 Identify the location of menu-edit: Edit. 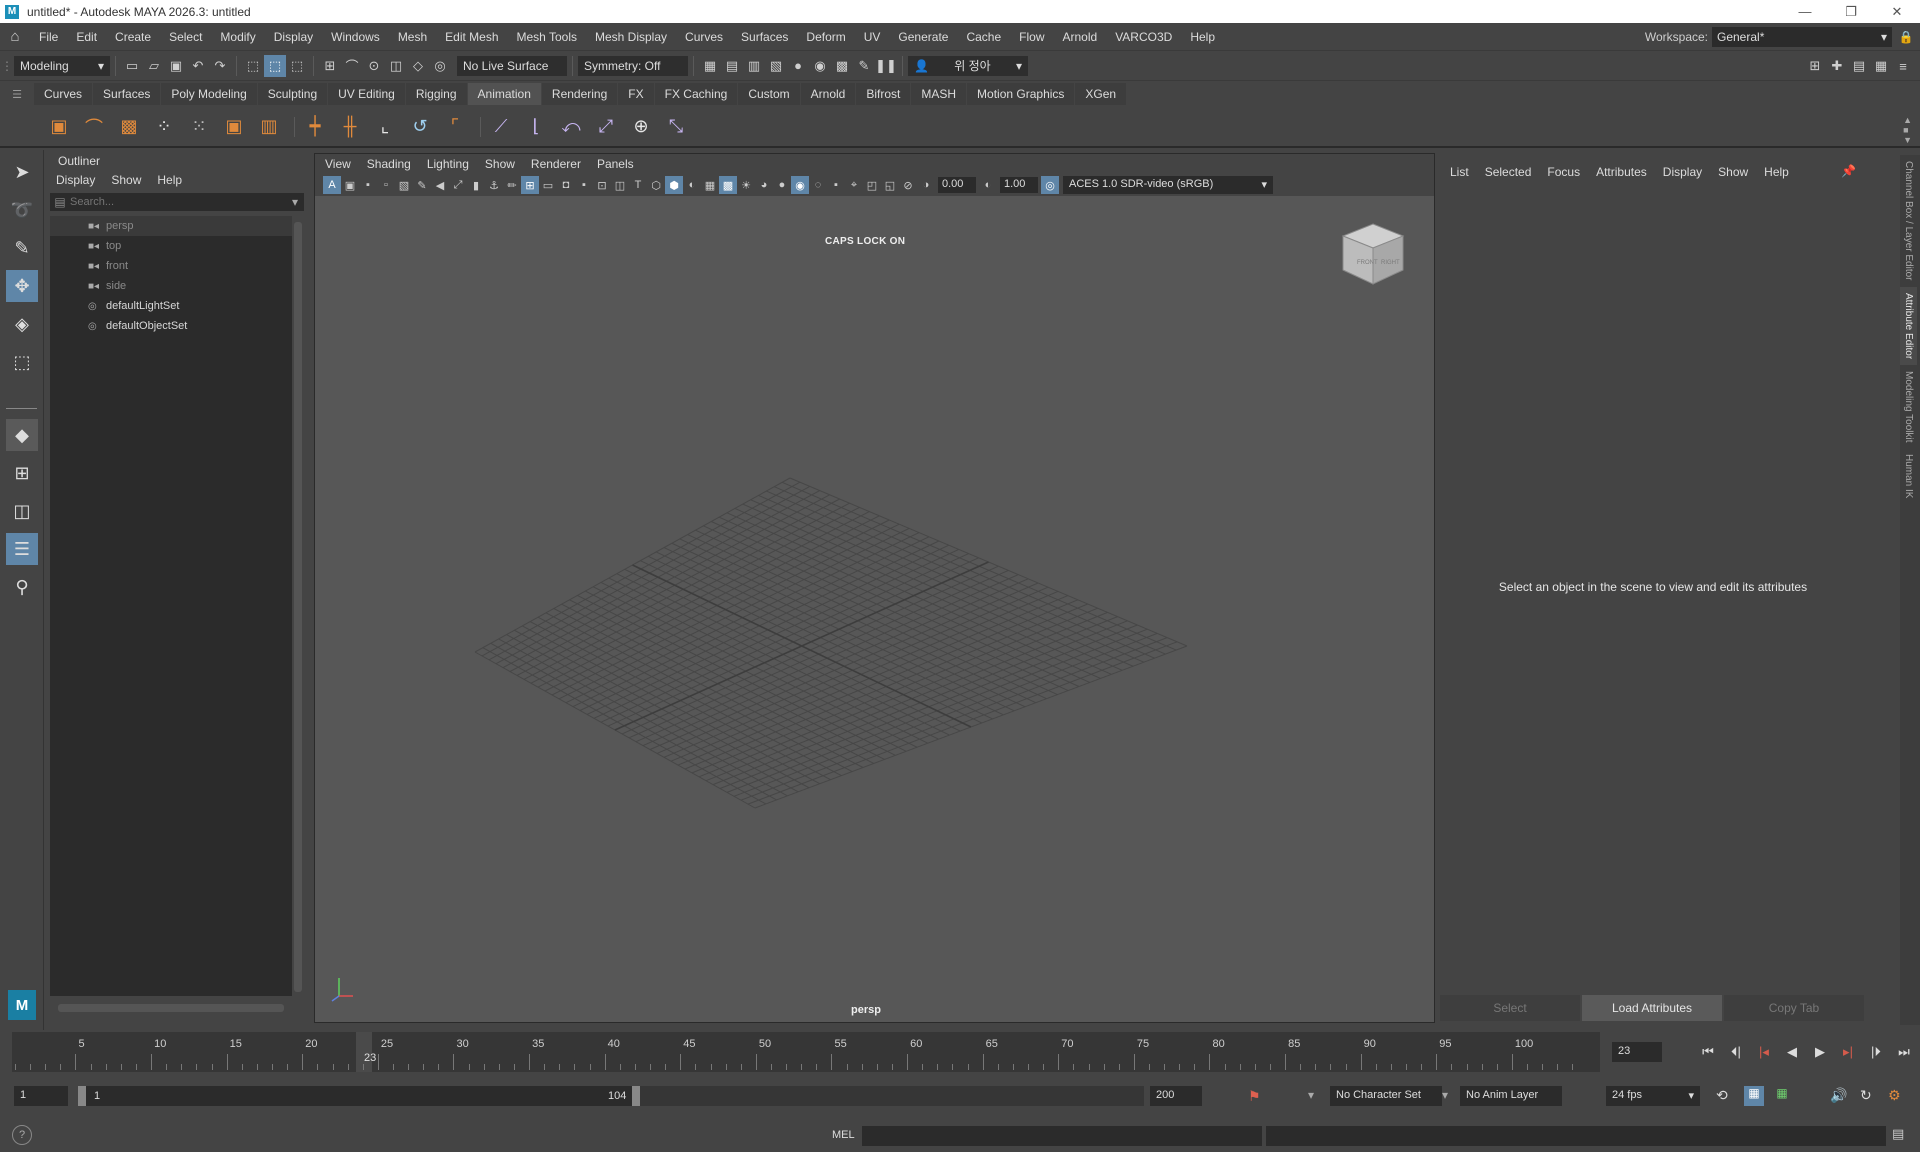
(86, 37).